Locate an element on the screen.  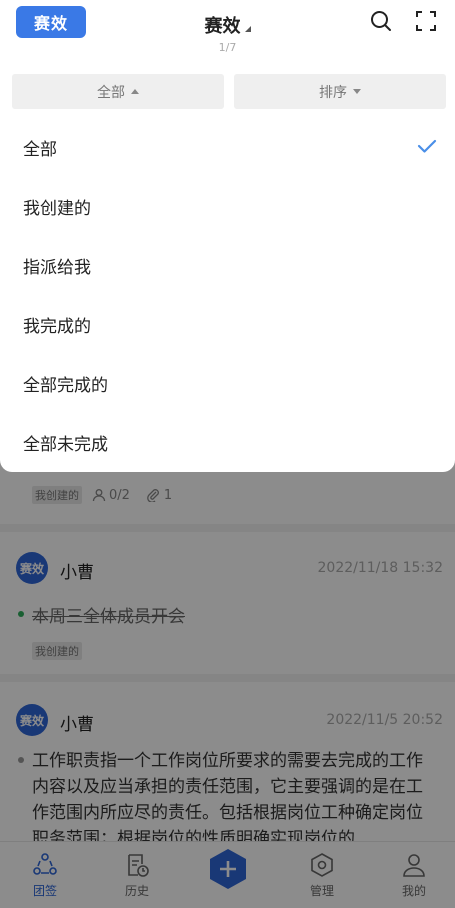
filter-option-assigned-to-me: 指派给我 is located at coordinates (227, 265).